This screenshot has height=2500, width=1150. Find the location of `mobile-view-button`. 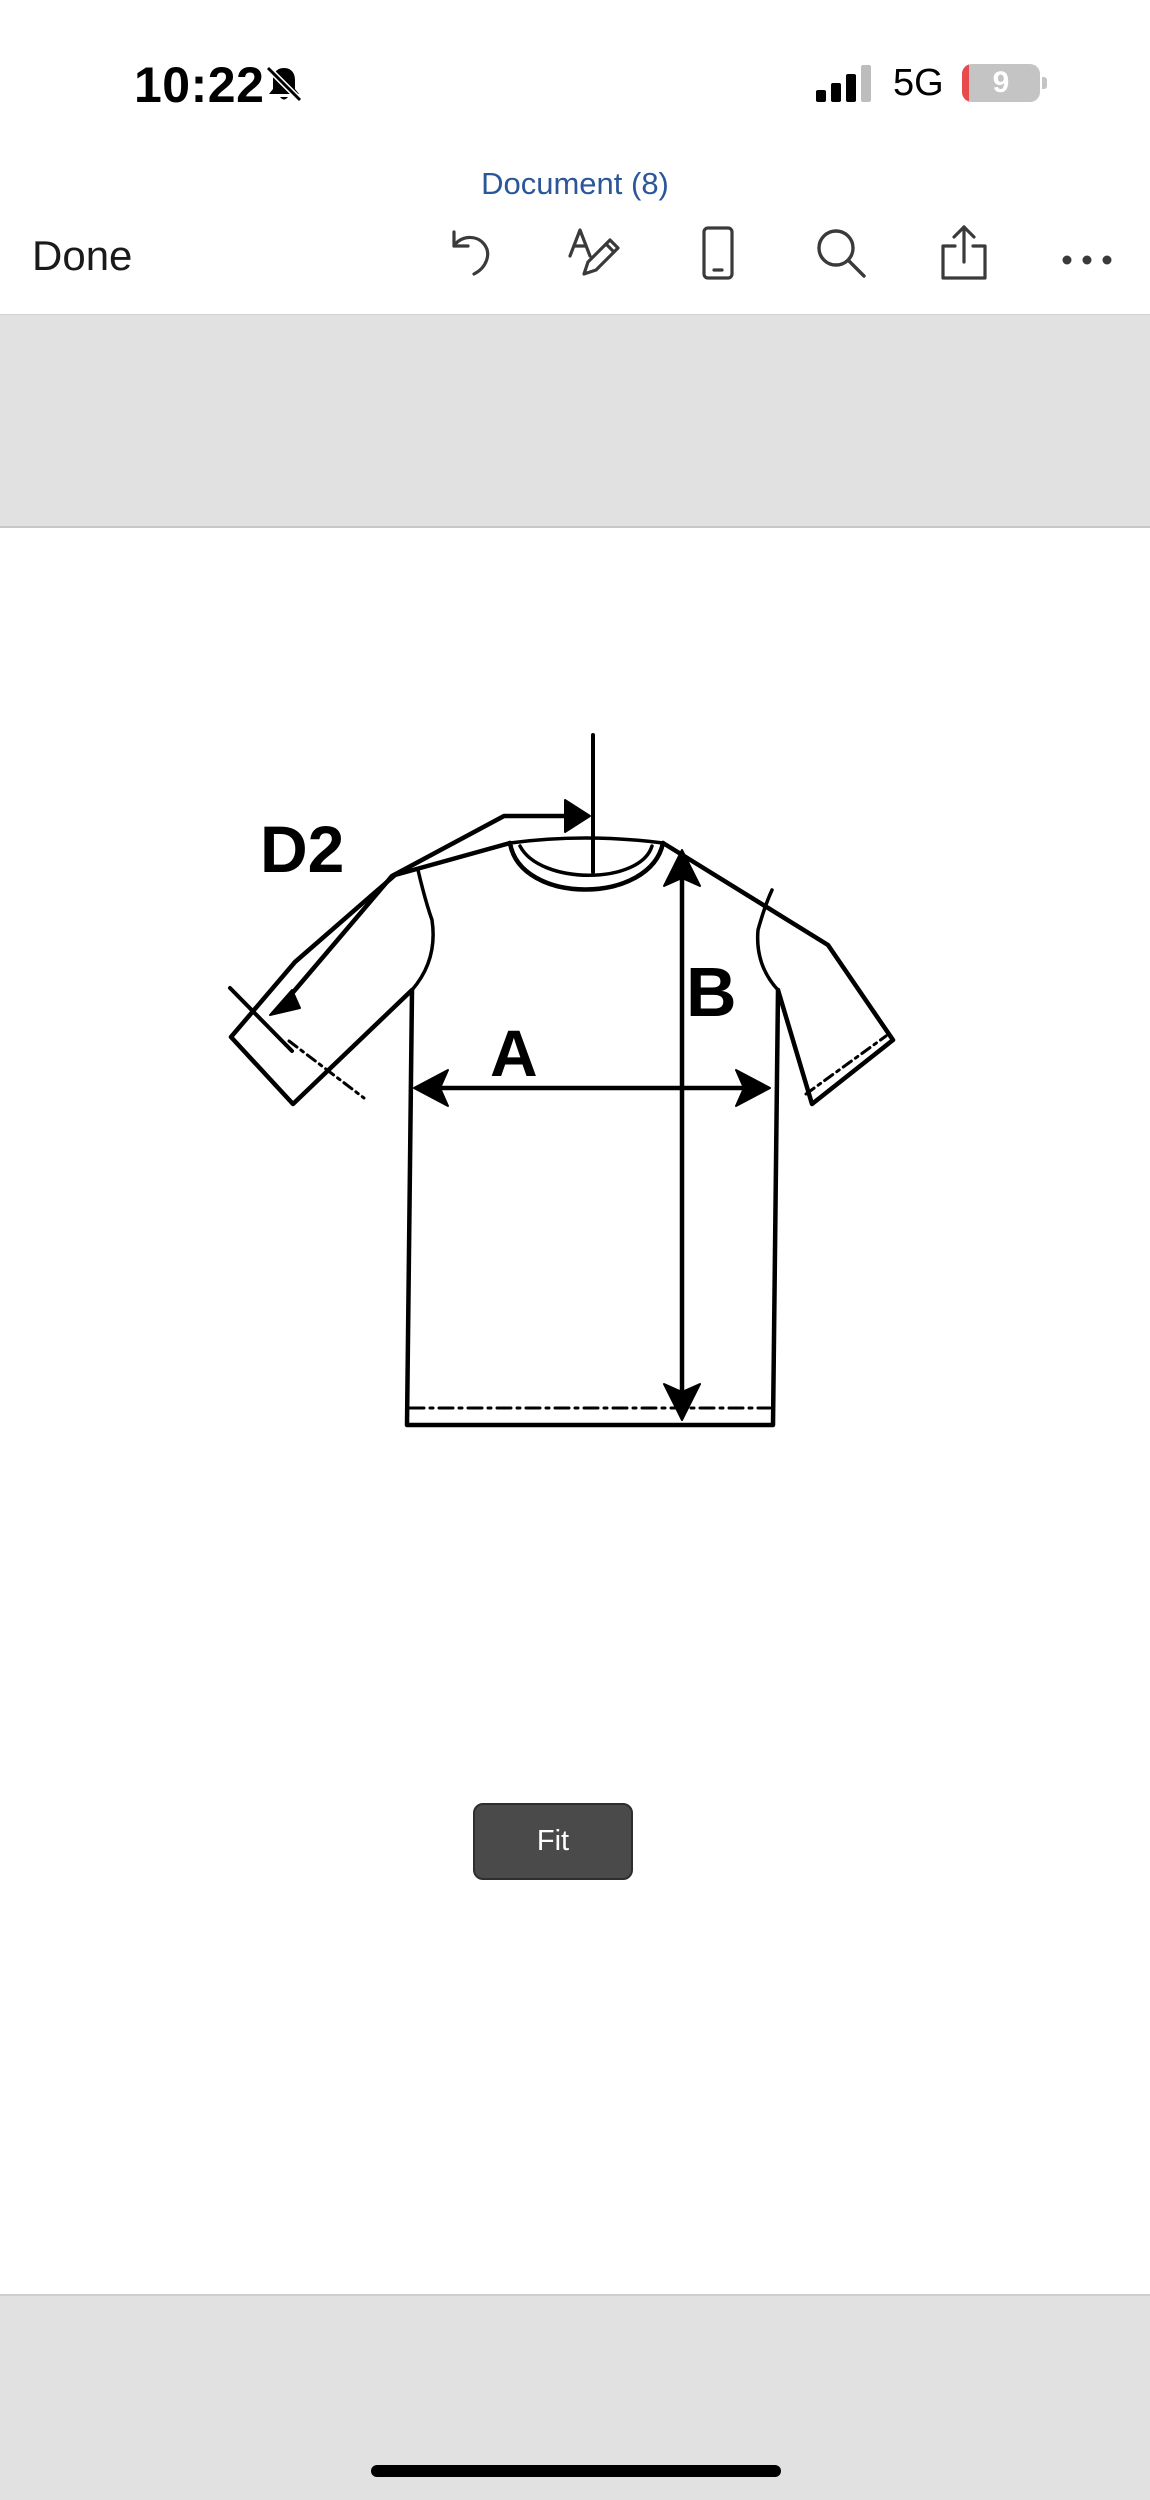

mobile-view-button is located at coordinates (718, 253).